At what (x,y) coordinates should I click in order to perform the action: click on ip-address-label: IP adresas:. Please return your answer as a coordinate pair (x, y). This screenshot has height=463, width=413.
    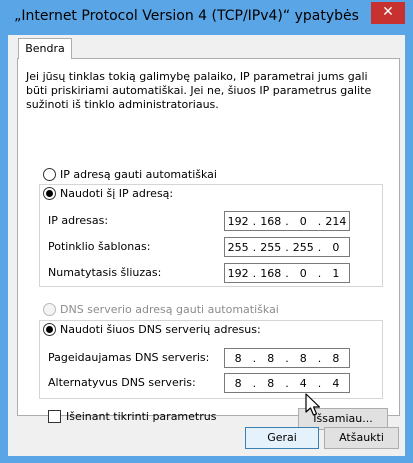
    Looking at the image, I should click on (78, 220).